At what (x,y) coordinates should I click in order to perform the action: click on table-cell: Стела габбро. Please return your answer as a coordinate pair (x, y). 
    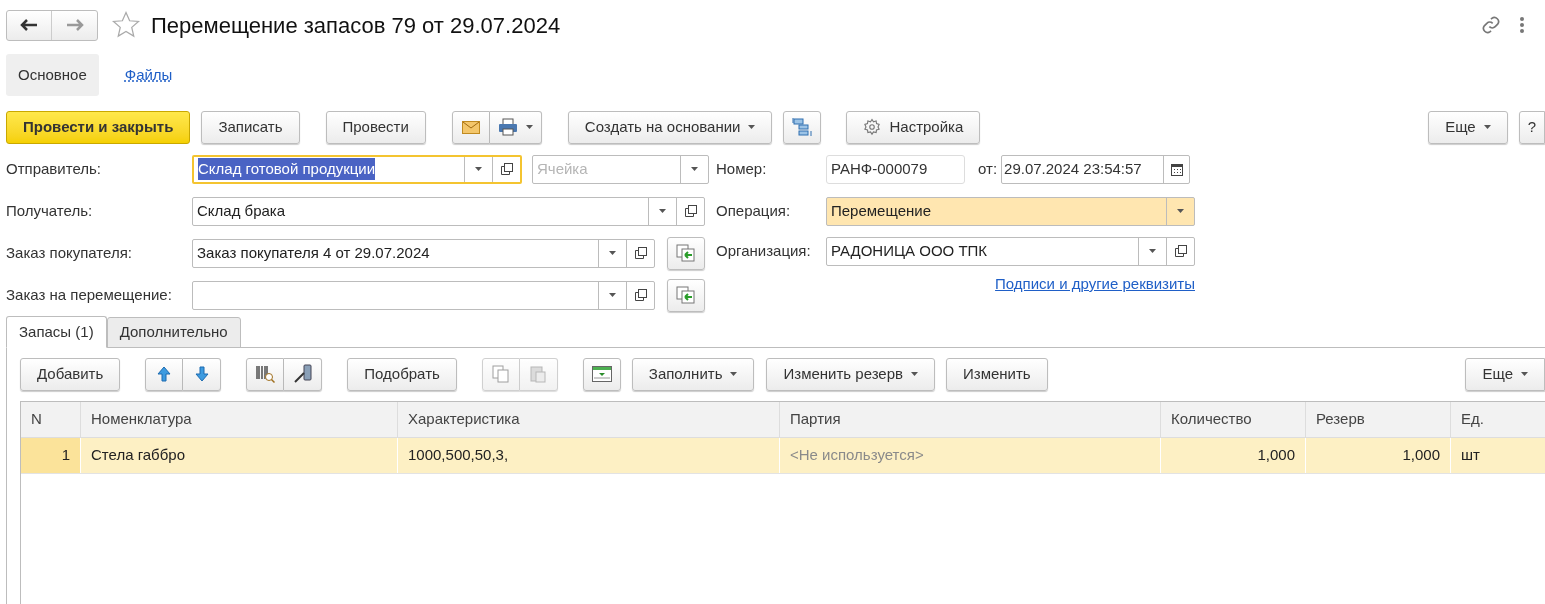
    Looking at the image, I should click on (239, 455).